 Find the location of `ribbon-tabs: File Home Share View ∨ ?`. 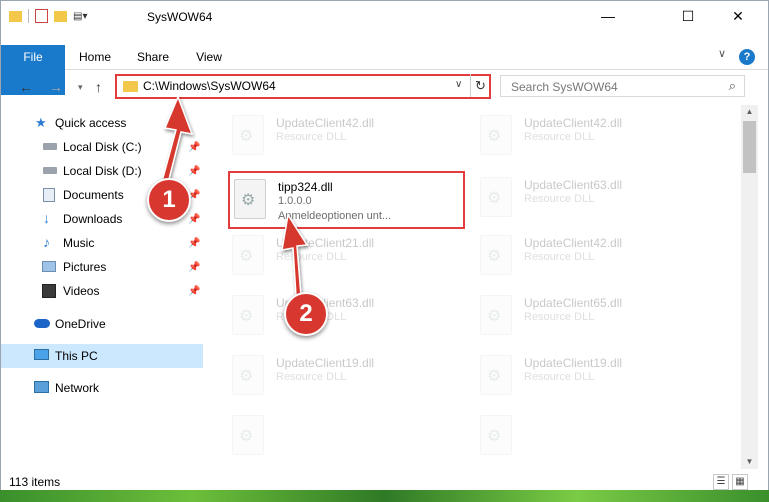

ribbon-tabs: File Home Share View ∨ ? is located at coordinates (384, 70).